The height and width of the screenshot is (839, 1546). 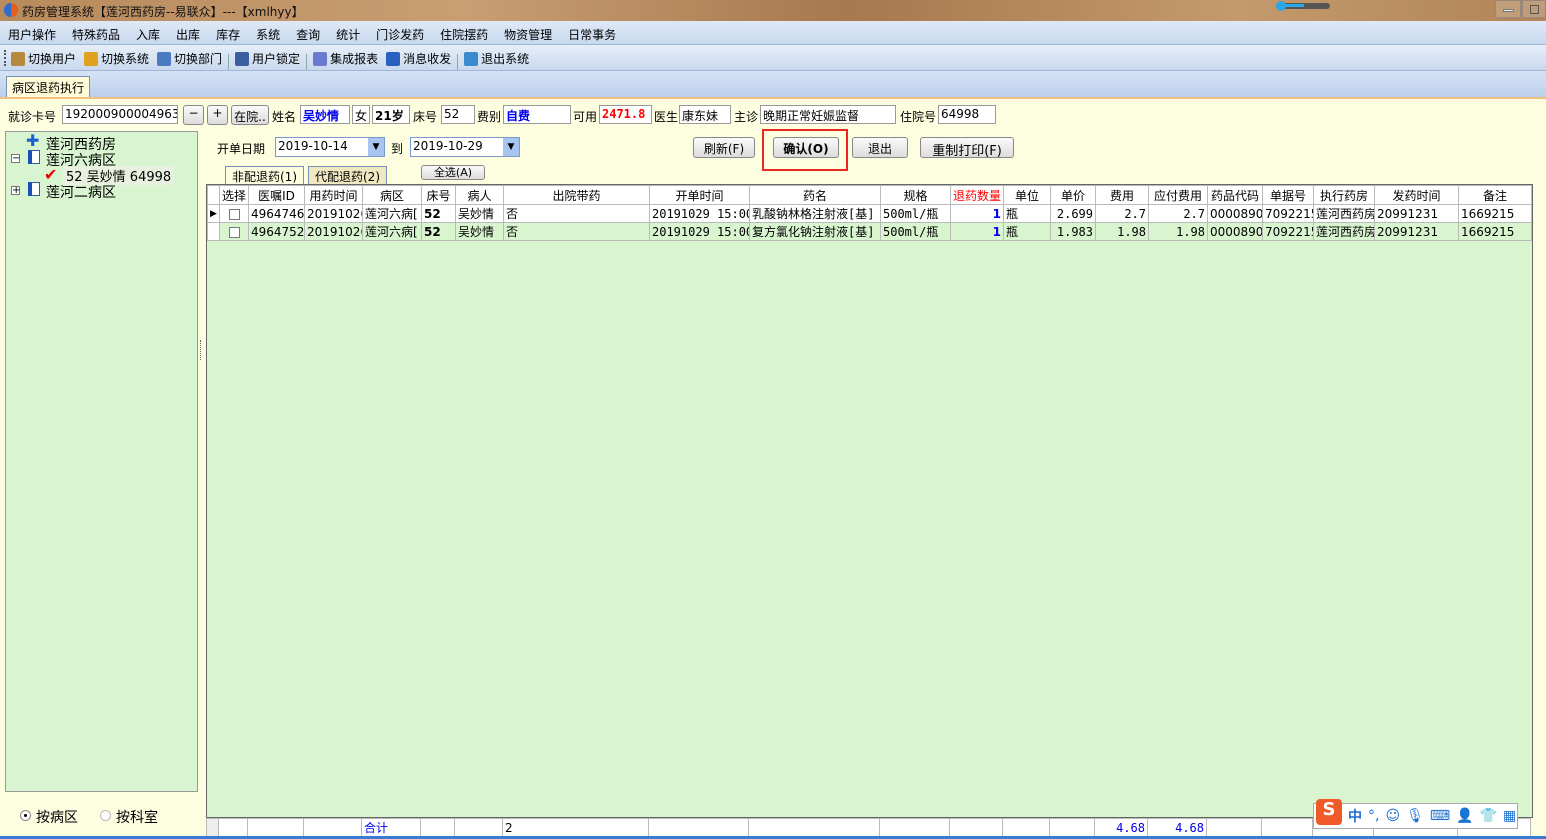 What do you see at coordinates (1440, 816) in the screenshot?
I see `keyboard-icon: ⌨` at bounding box center [1440, 816].